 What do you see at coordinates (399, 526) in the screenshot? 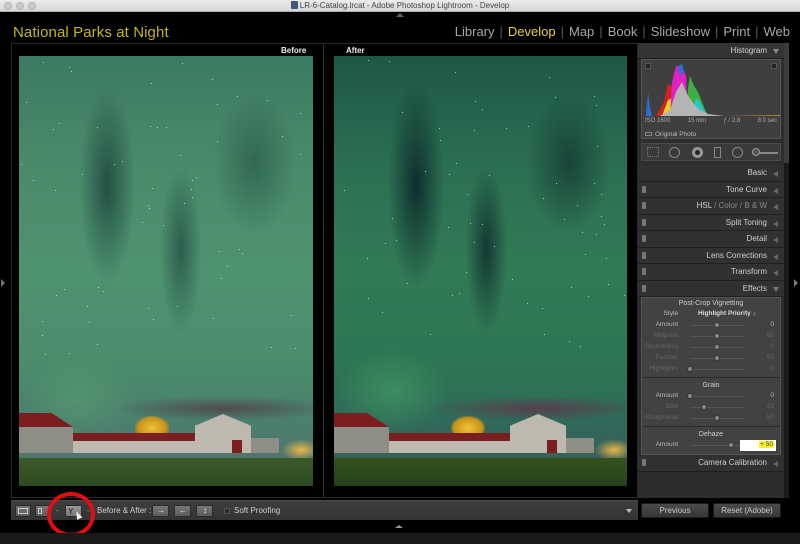
I see `bottom-panel-toggle-arrow-icon` at bounding box center [399, 526].